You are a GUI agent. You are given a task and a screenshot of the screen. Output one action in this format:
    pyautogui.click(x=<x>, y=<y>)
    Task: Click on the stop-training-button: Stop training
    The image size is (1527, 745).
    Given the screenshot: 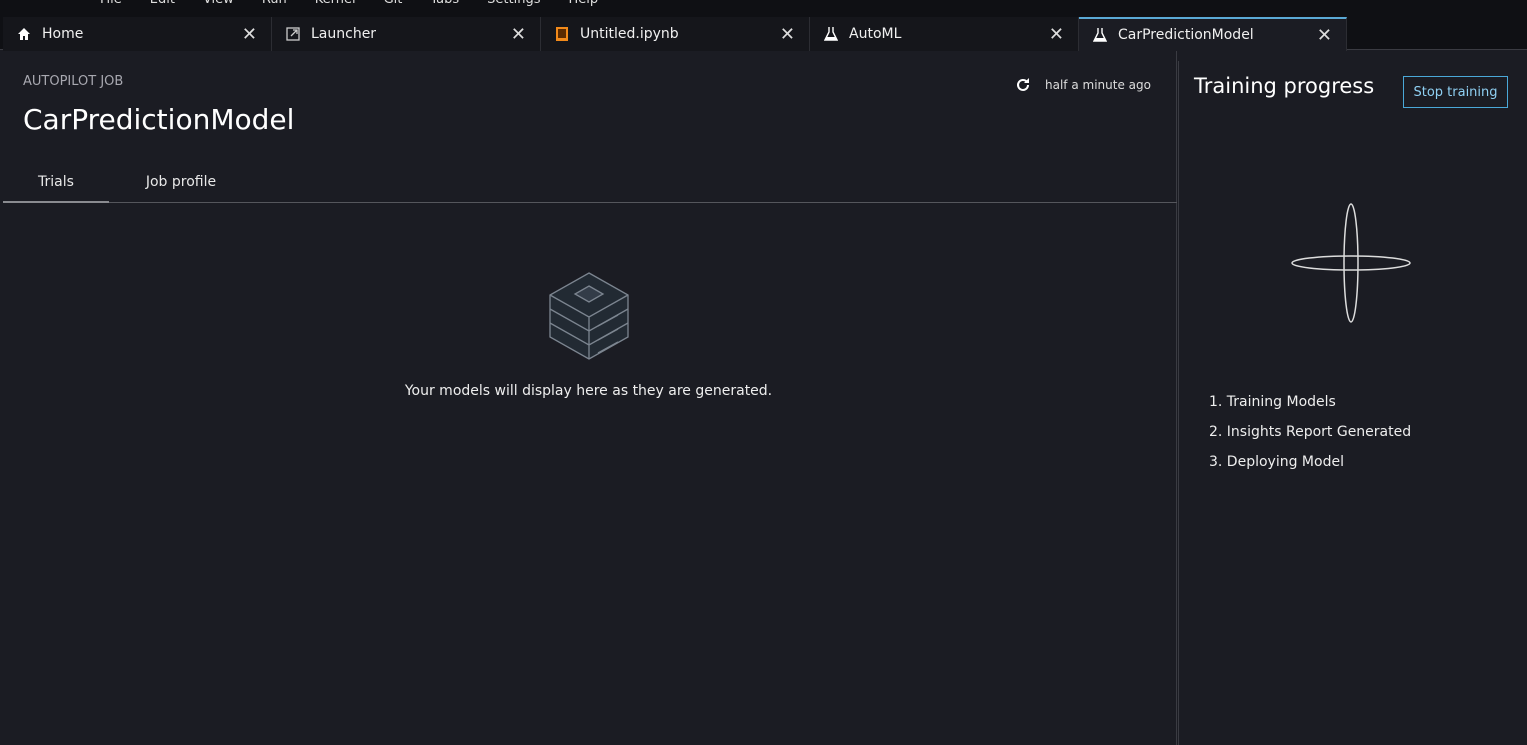 What is the action you would take?
    pyautogui.click(x=1455, y=92)
    